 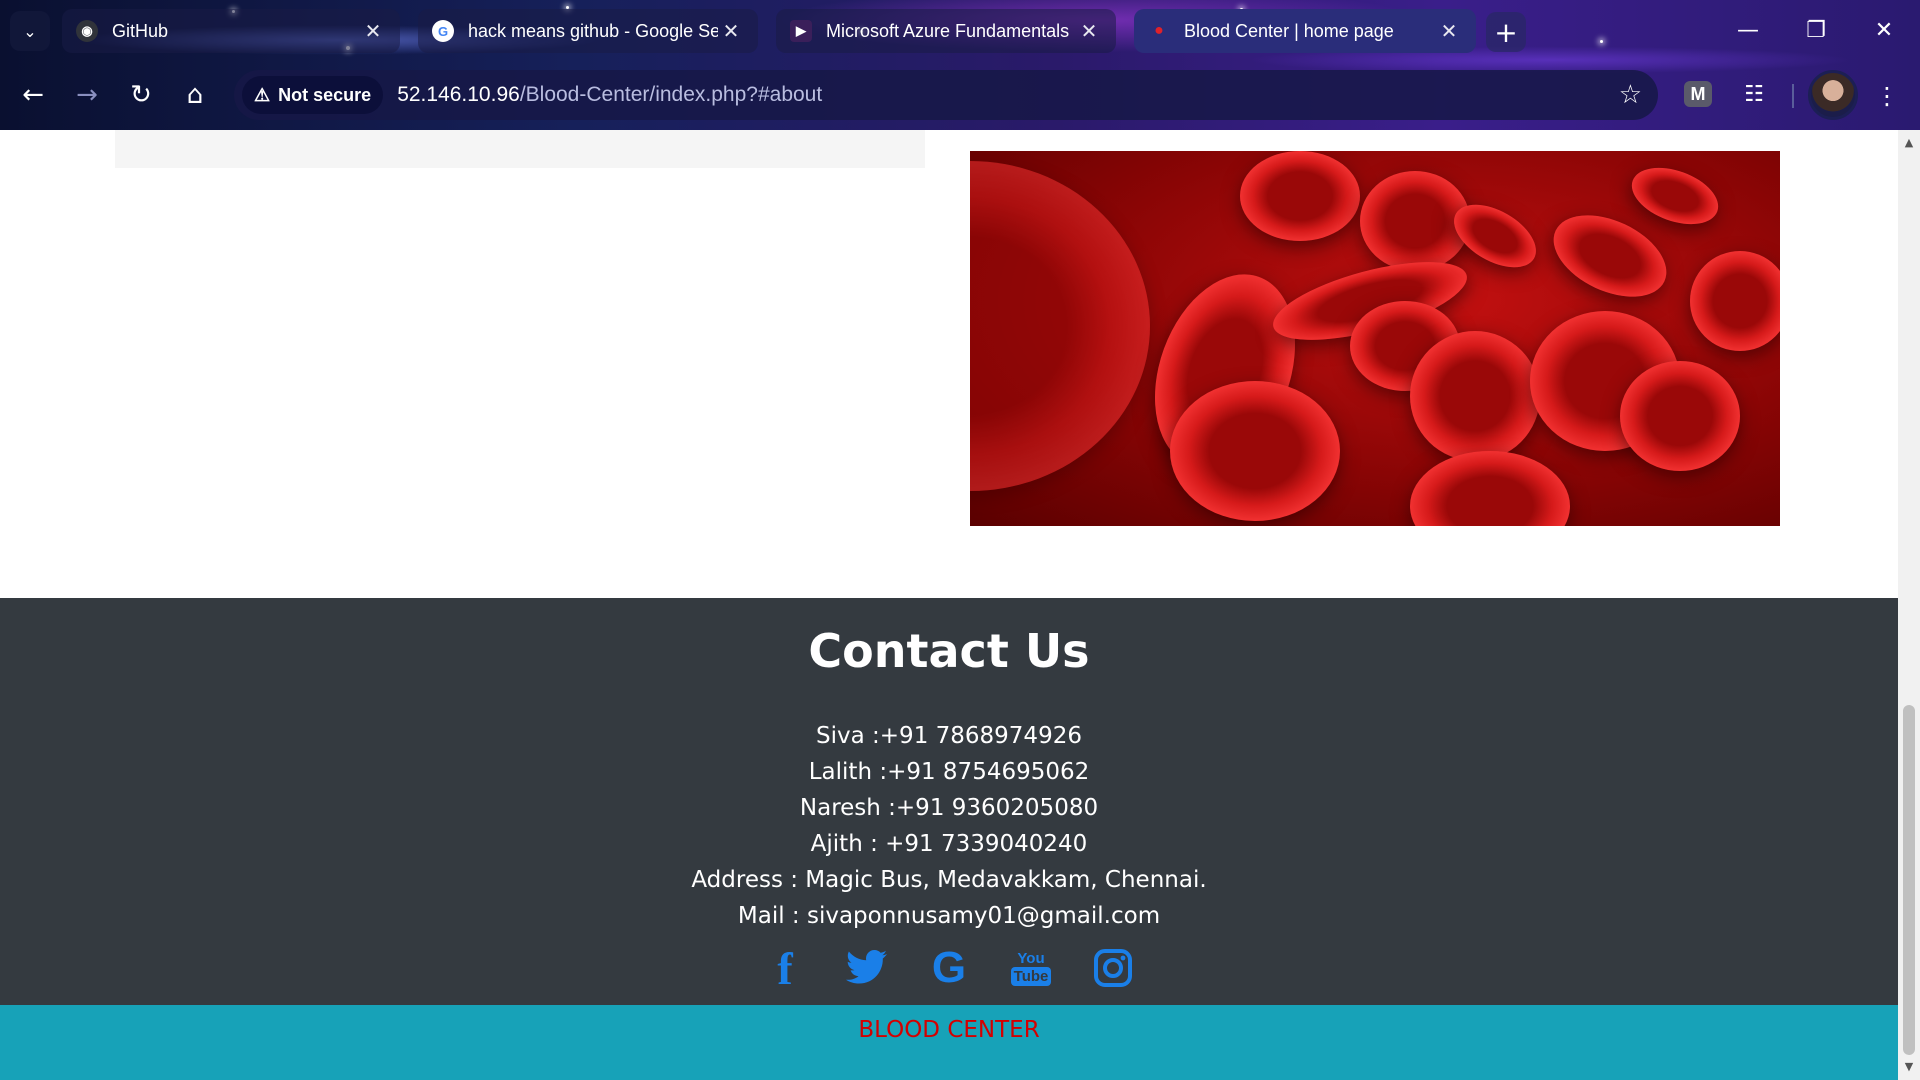 I want to click on twitter-icon, so click(x=867, y=968).